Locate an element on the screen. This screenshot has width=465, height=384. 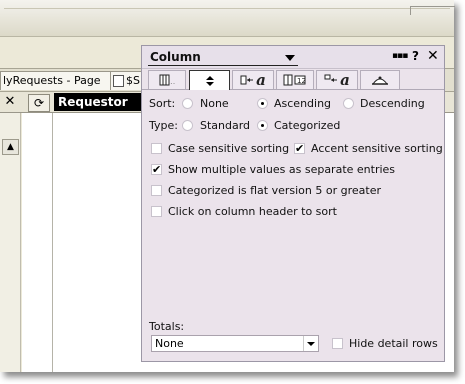
panel-title-bar: Column ▪▪▪ ? ✕ is located at coordinates (293, 57).